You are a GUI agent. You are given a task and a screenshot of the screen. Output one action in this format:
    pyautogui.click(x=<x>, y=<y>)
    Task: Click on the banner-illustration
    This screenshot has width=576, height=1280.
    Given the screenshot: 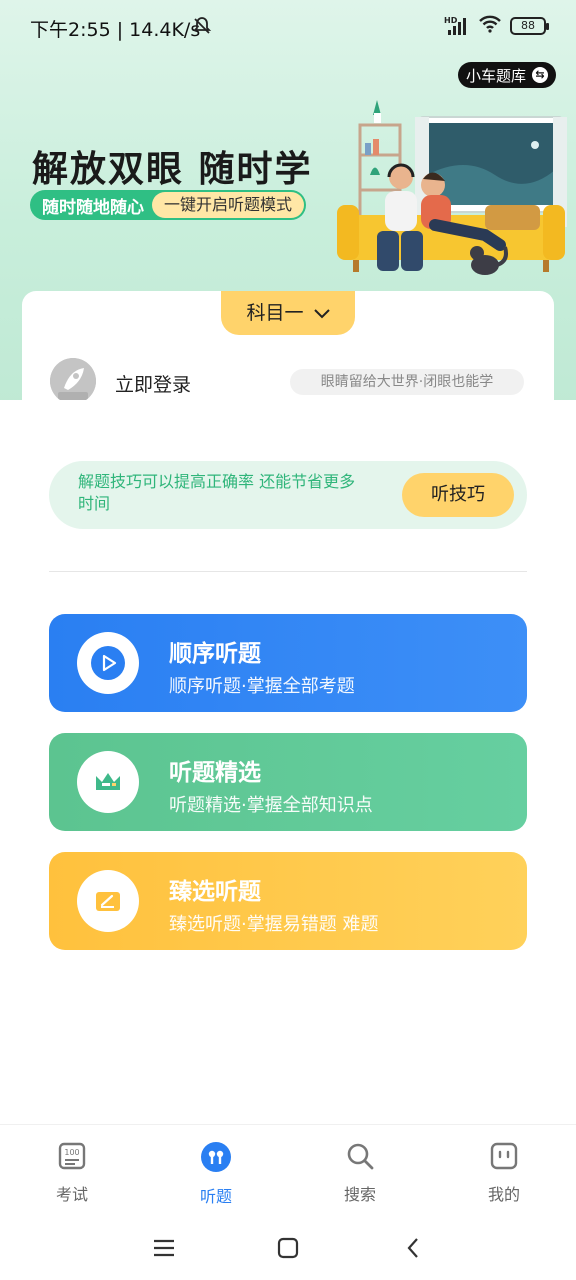 What is the action you would take?
    pyautogui.click(x=455, y=187)
    